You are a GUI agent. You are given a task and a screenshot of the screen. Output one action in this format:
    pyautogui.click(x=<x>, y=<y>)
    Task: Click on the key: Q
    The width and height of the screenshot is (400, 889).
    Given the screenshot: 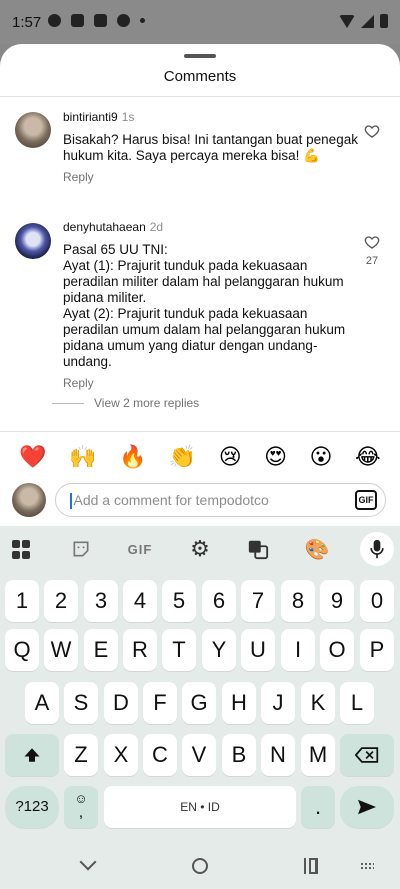 What is the action you would take?
    pyautogui.click(x=22, y=650)
    